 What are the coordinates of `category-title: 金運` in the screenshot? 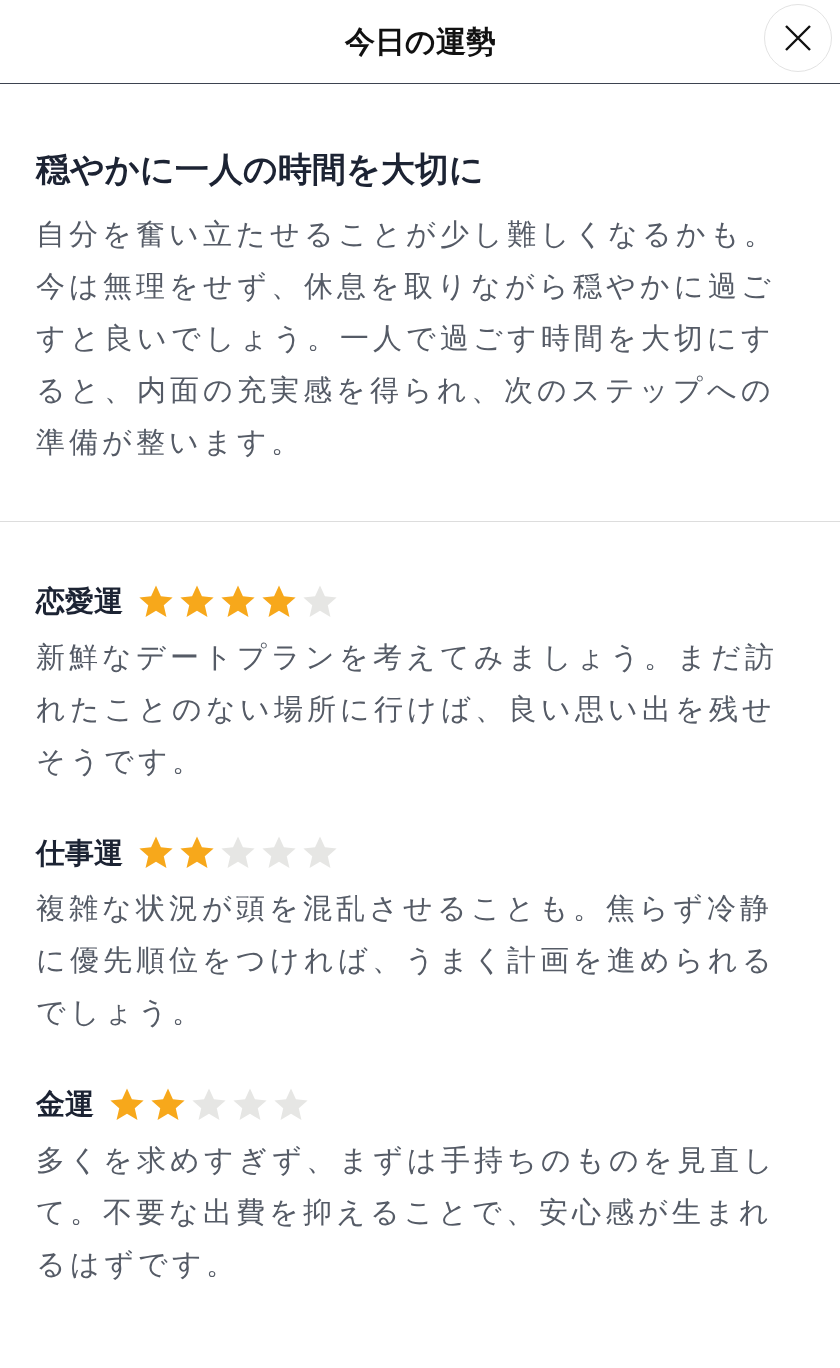 It's located at (65, 1104).